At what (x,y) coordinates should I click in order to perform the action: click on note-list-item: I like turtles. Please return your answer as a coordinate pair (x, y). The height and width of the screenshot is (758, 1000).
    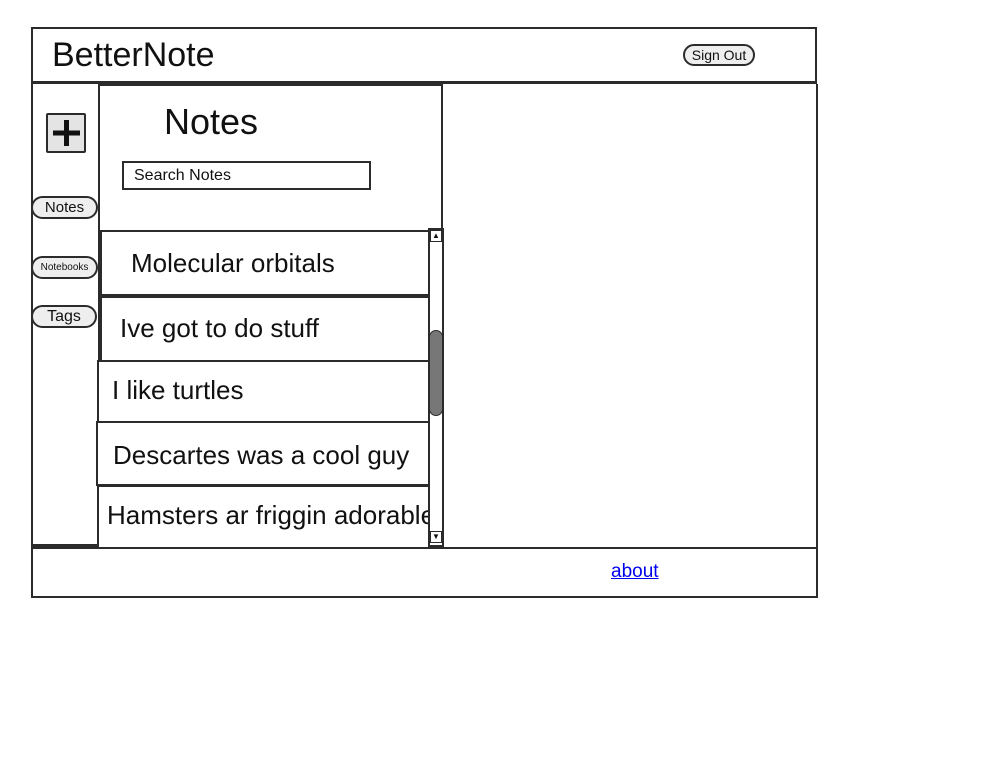
    Looking at the image, I should click on (263, 391).